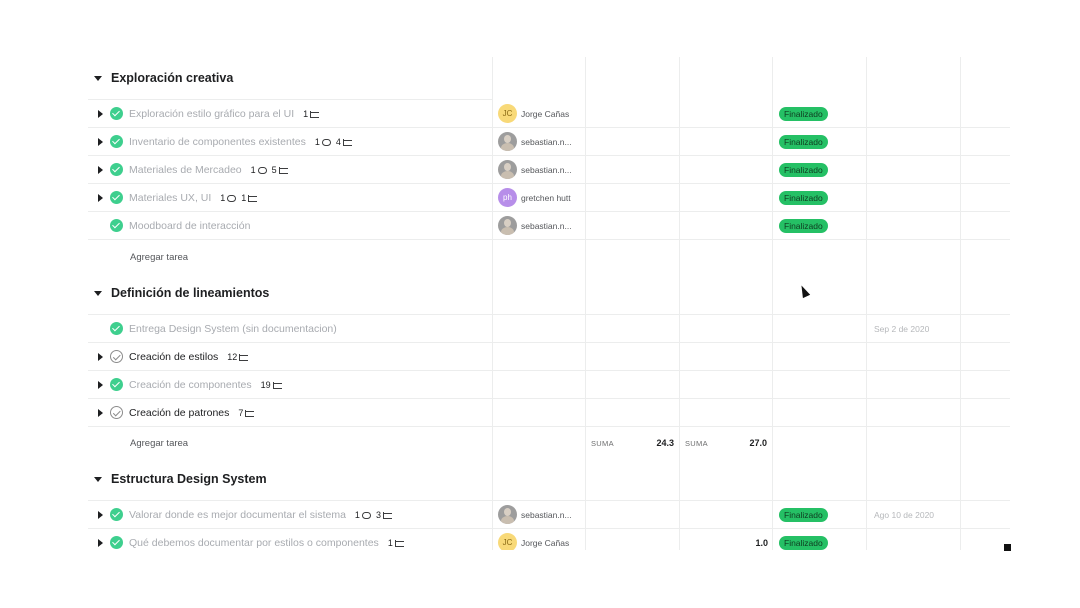 This screenshot has width=1080, height=608. What do you see at coordinates (507, 197) in the screenshot?
I see `avatar: ph` at bounding box center [507, 197].